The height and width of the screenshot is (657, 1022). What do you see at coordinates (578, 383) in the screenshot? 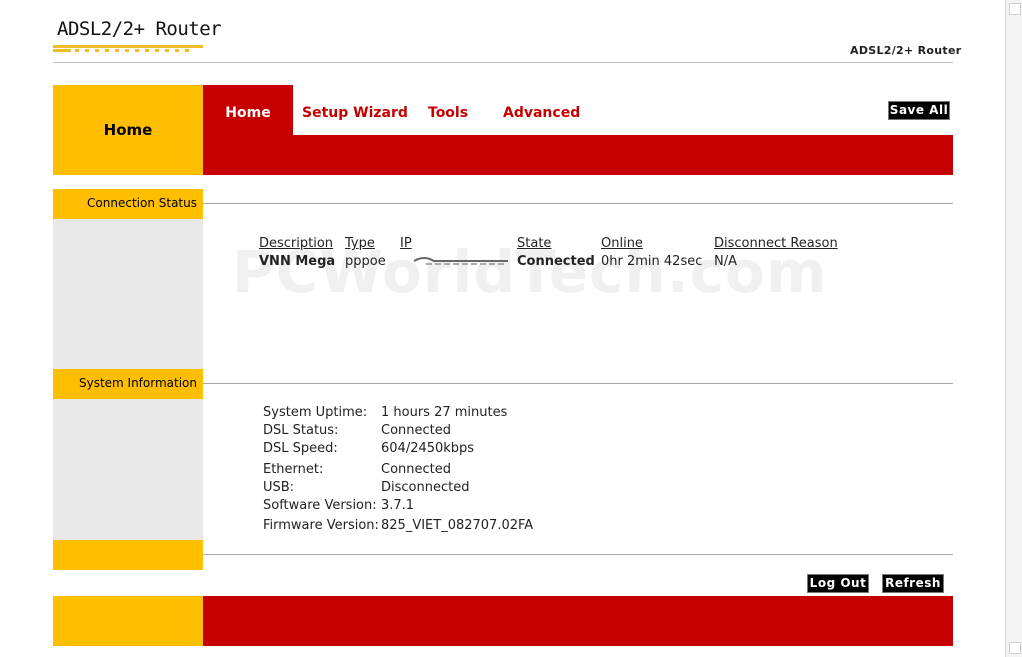
I see `system-information-divider` at bounding box center [578, 383].